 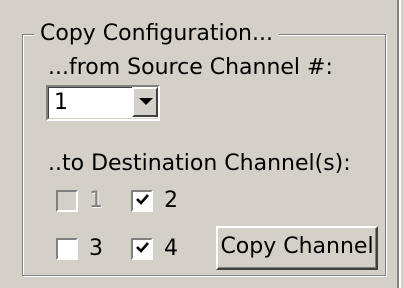 I want to click on channel-3-label: 3, so click(x=96, y=248).